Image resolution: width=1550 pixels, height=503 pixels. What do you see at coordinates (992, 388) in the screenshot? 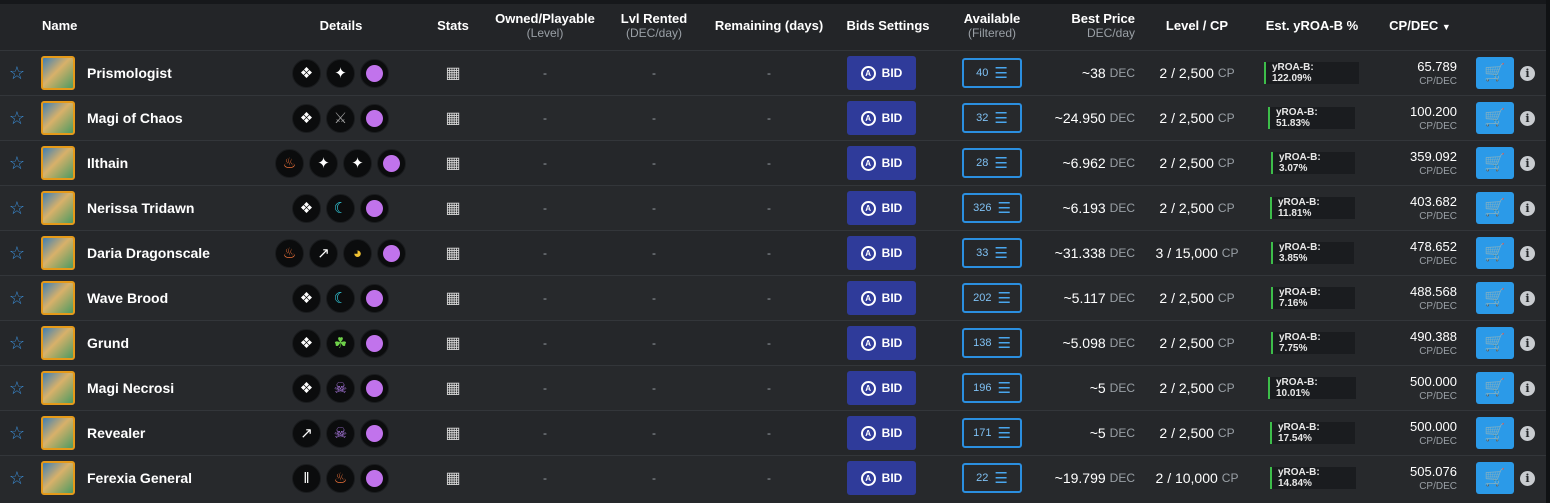
I see `available-button: 196 ☰` at bounding box center [992, 388].